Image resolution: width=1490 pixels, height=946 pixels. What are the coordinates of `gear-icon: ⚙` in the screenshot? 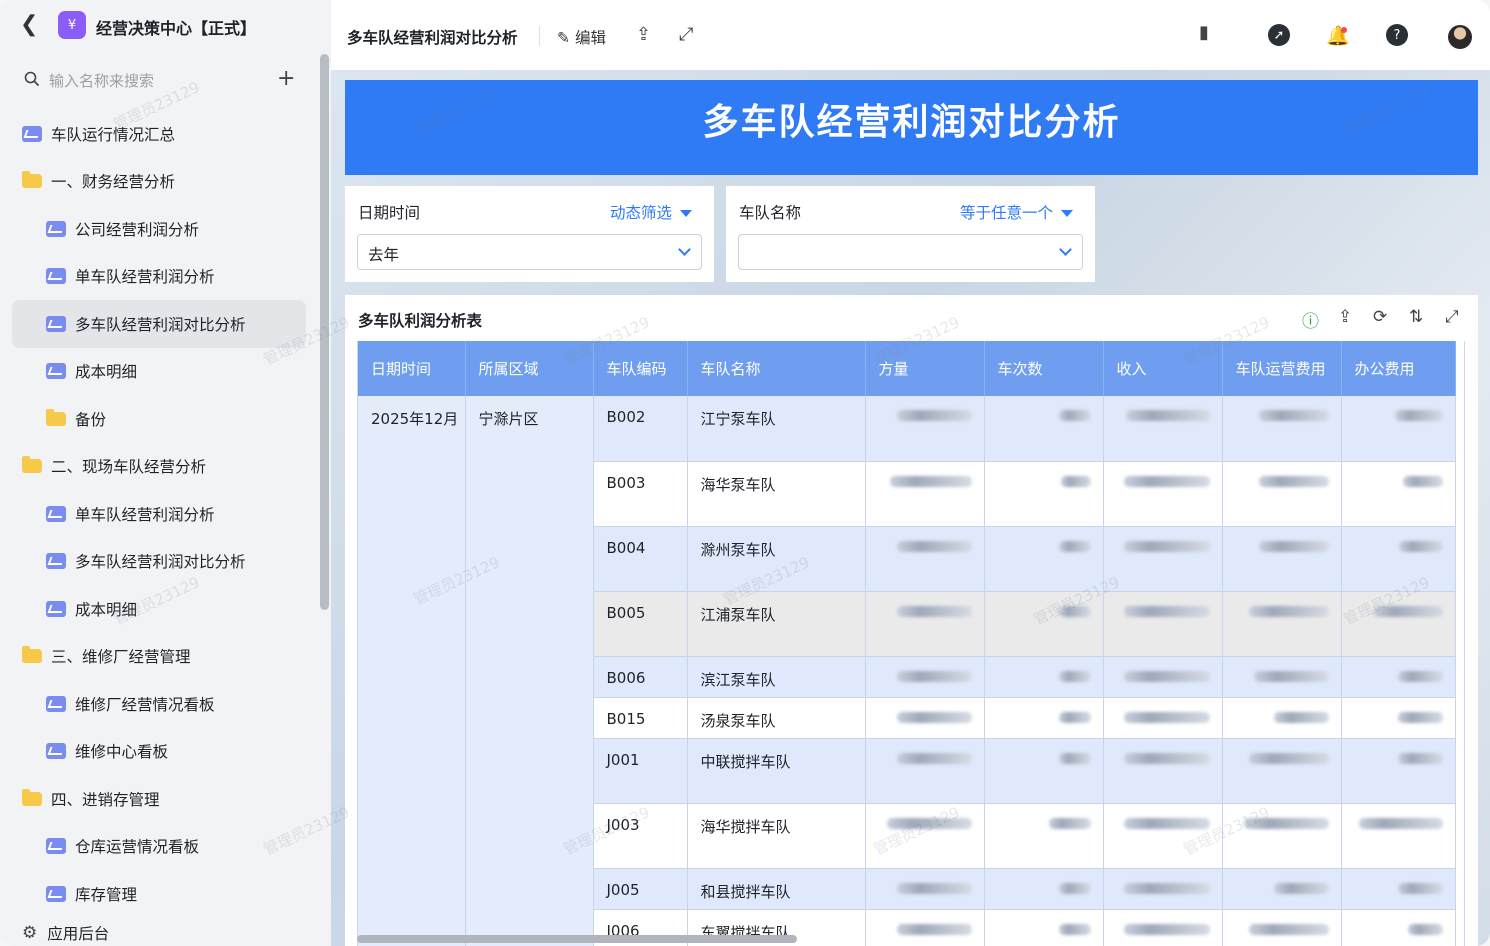 It's located at (30, 933).